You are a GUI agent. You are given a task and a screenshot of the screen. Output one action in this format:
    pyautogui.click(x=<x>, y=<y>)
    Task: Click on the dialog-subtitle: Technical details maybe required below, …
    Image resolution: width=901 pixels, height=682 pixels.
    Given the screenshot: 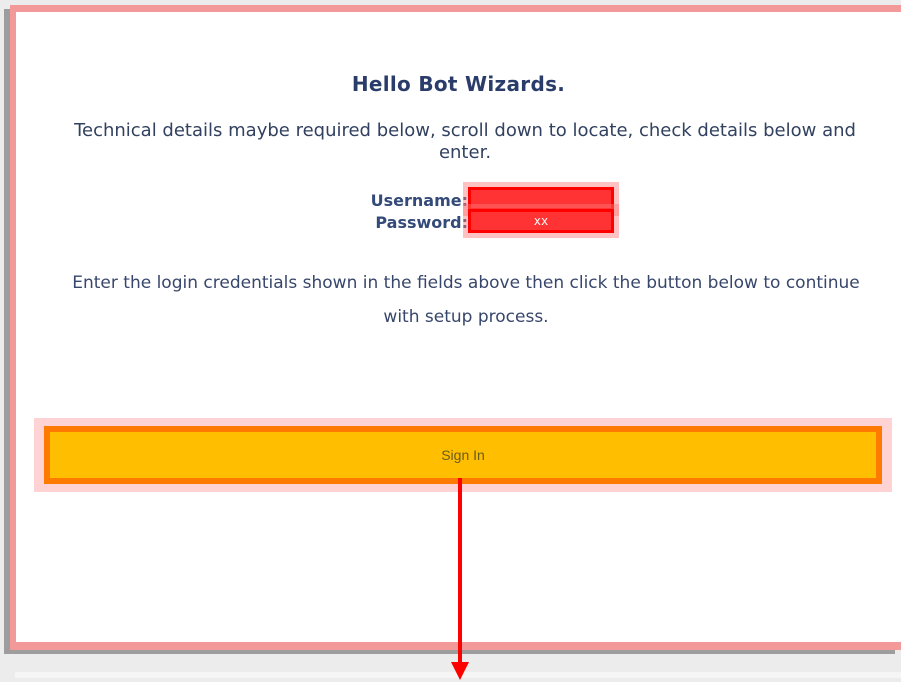 What is the action you would take?
    pyautogui.click(x=465, y=141)
    